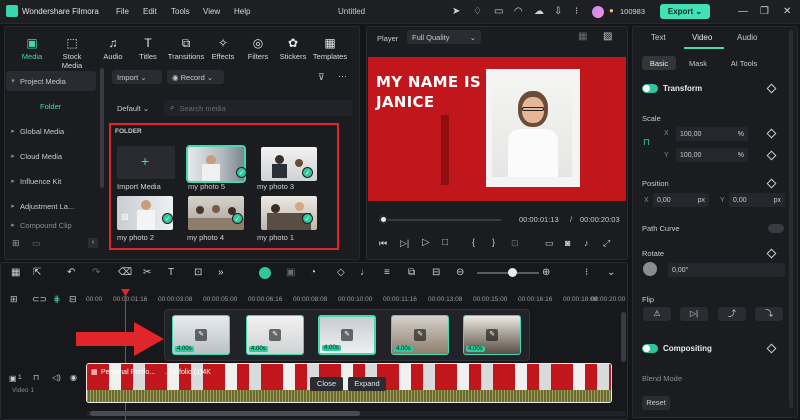 This screenshot has height=420, width=800. I want to click on tab-templates: ▦ Templates, so click(330, 48).